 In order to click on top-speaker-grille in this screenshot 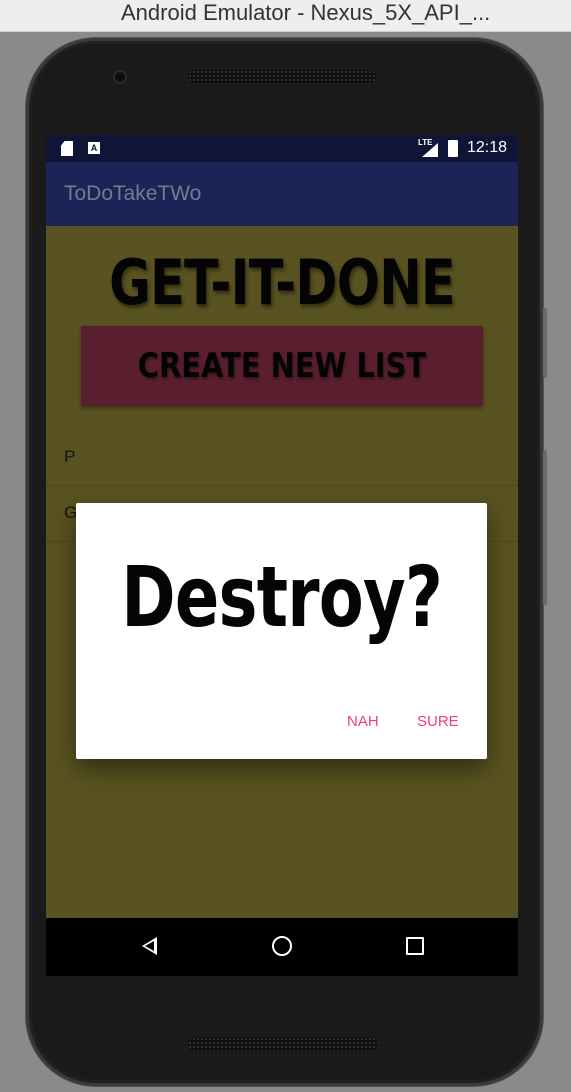, I will do `click(282, 77)`.